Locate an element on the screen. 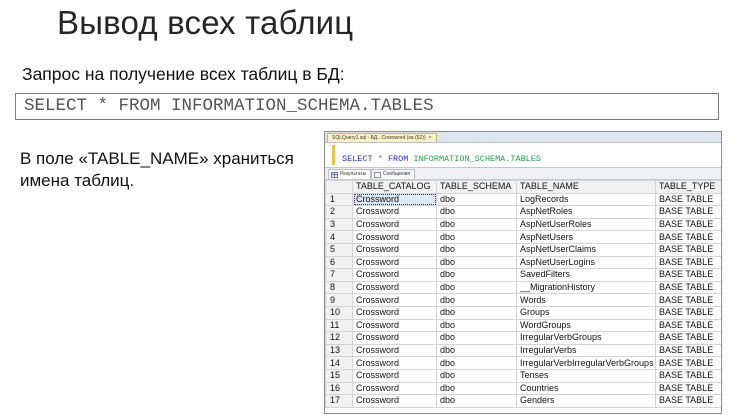  cell-table-name: AspNetRoles is located at coordinates (586, 212).